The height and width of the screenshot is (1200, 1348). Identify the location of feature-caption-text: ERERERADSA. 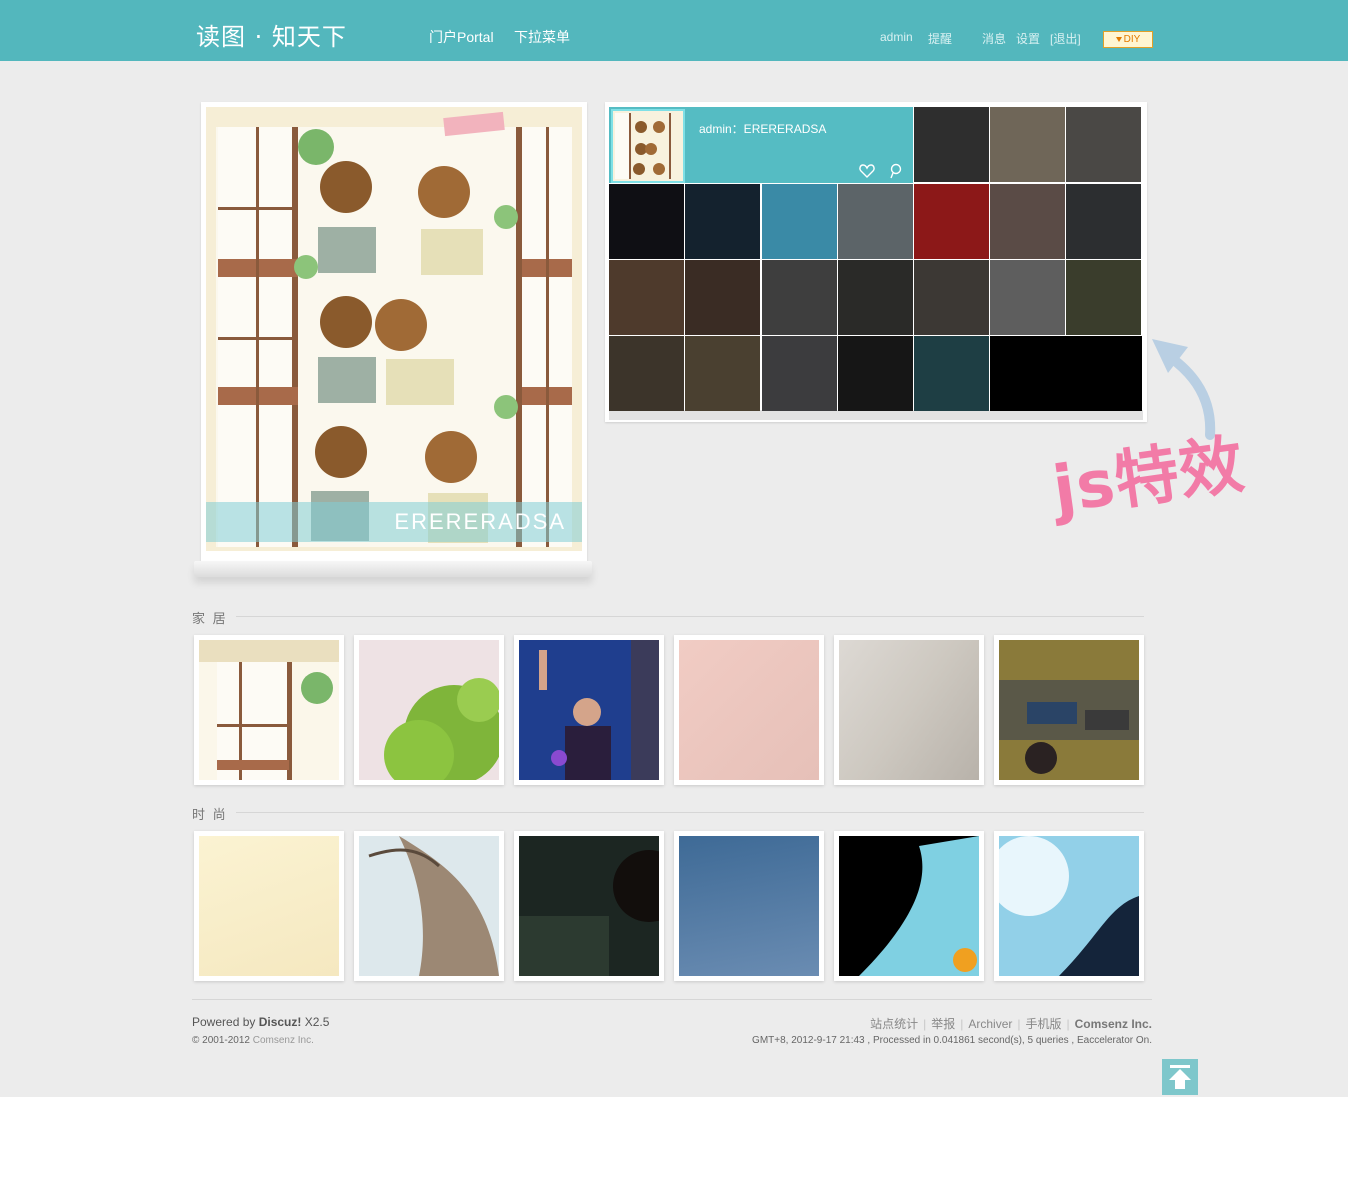
(480, 521).